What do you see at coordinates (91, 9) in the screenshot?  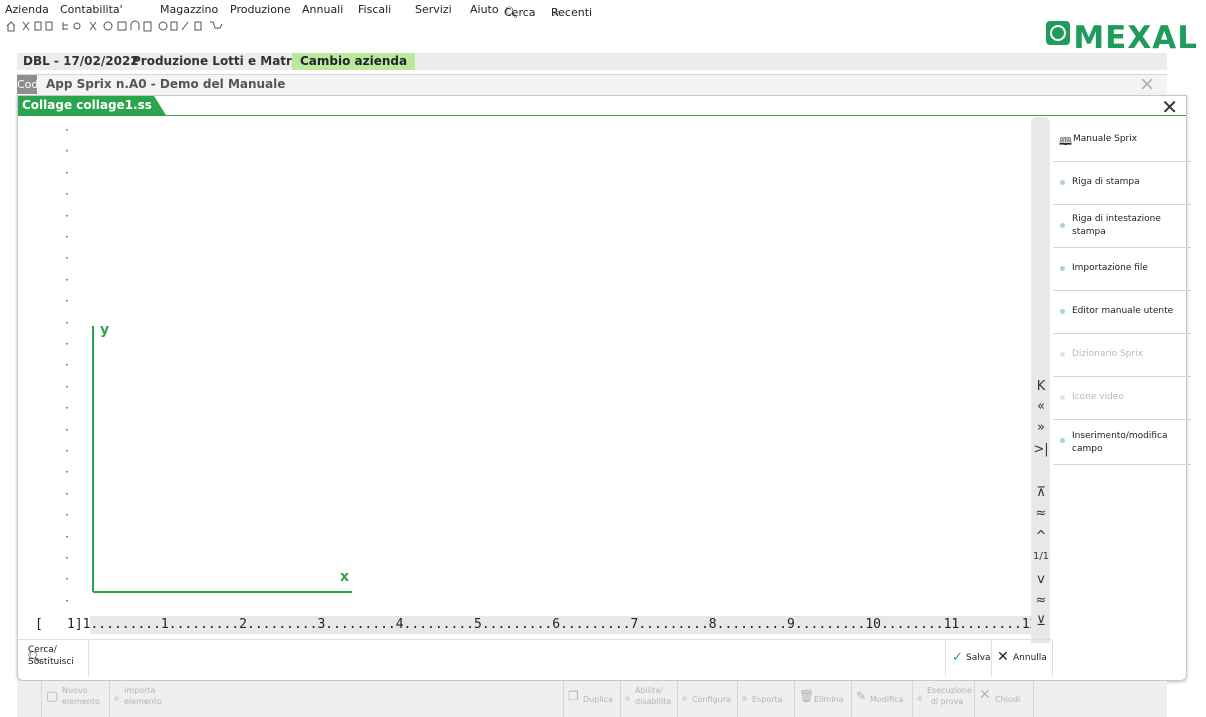 I see `menu-contabilita: Contabilita'` at bounding box center [91, 9].